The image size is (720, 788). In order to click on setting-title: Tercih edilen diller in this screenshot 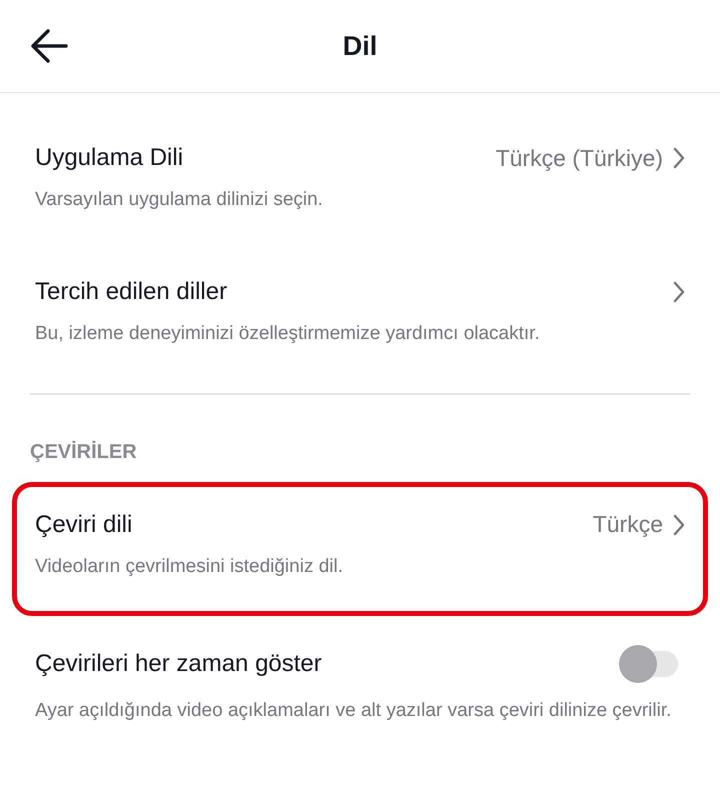, I will do `click(131, 292)`.